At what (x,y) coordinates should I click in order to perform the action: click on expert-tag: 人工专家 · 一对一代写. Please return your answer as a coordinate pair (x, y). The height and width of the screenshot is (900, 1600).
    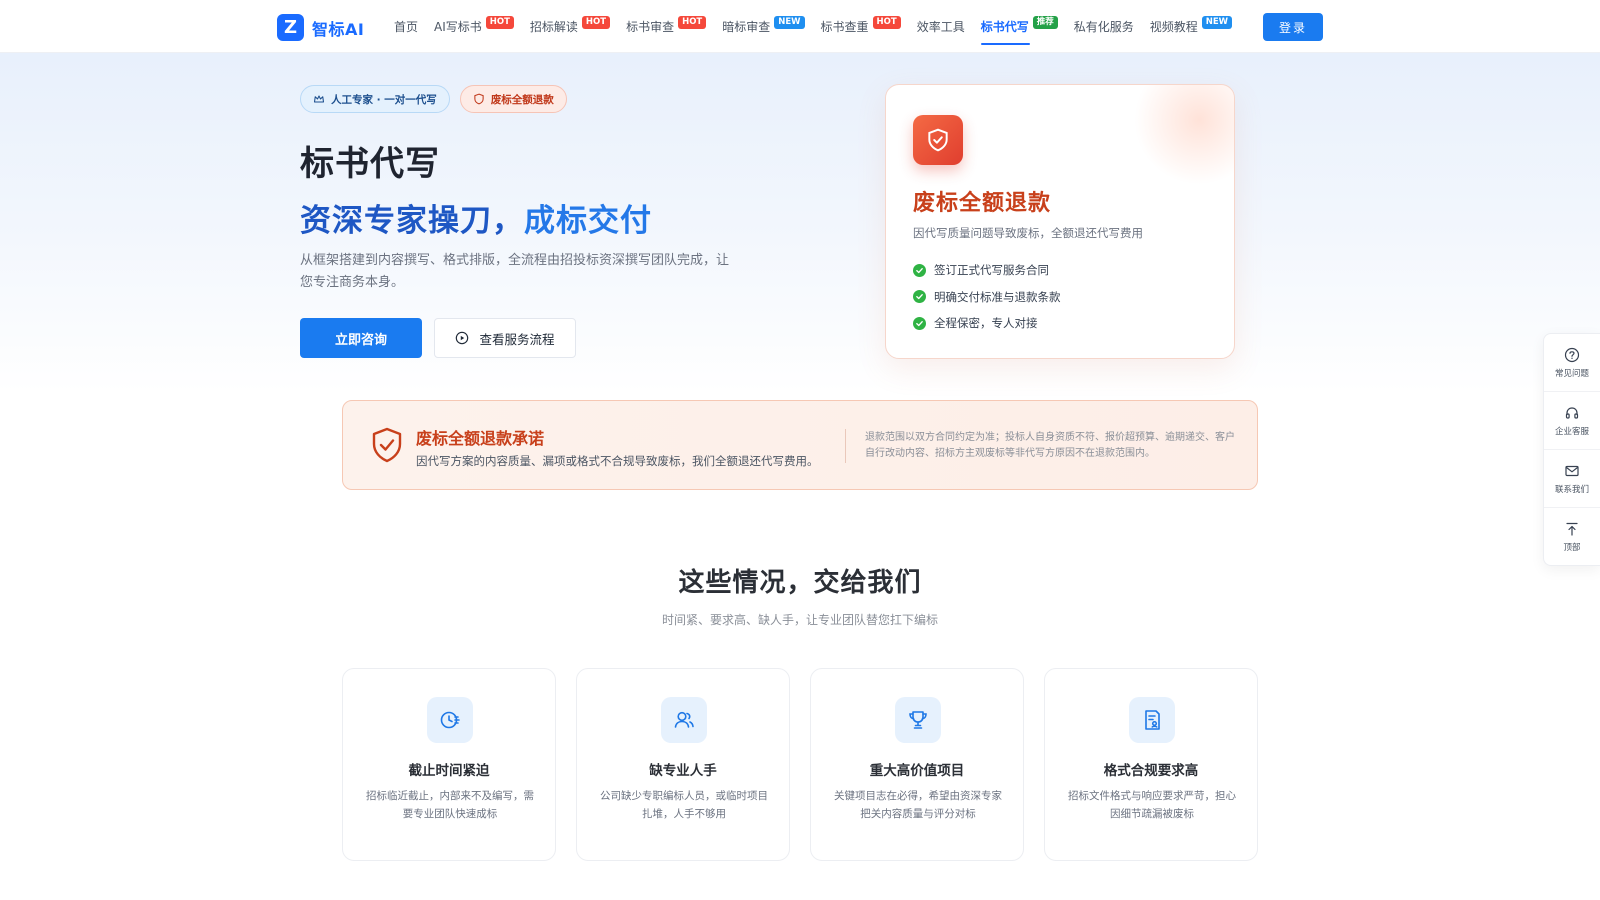
    Looking at the image, I should click on (375, 99).